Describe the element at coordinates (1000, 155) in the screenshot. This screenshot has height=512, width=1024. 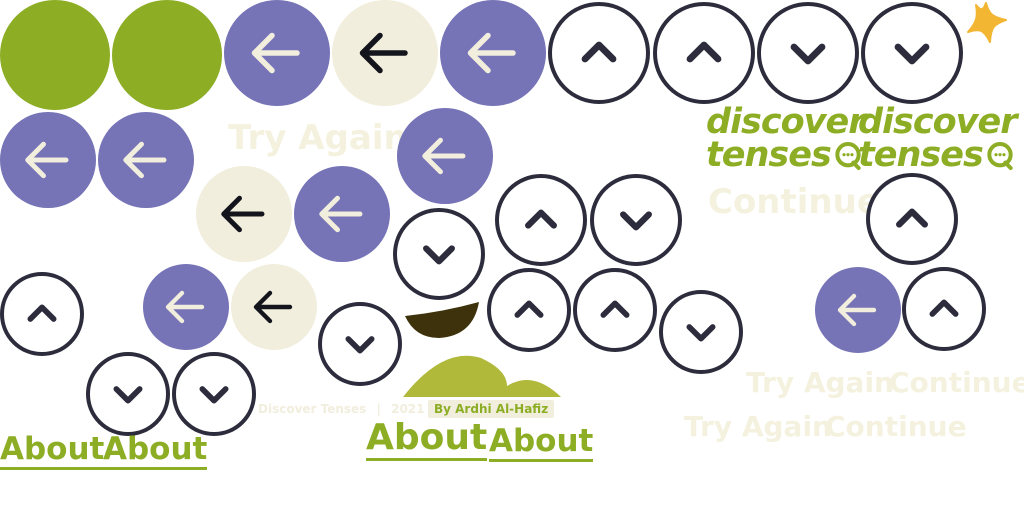
I see `chat-bubble-icon` at that location.